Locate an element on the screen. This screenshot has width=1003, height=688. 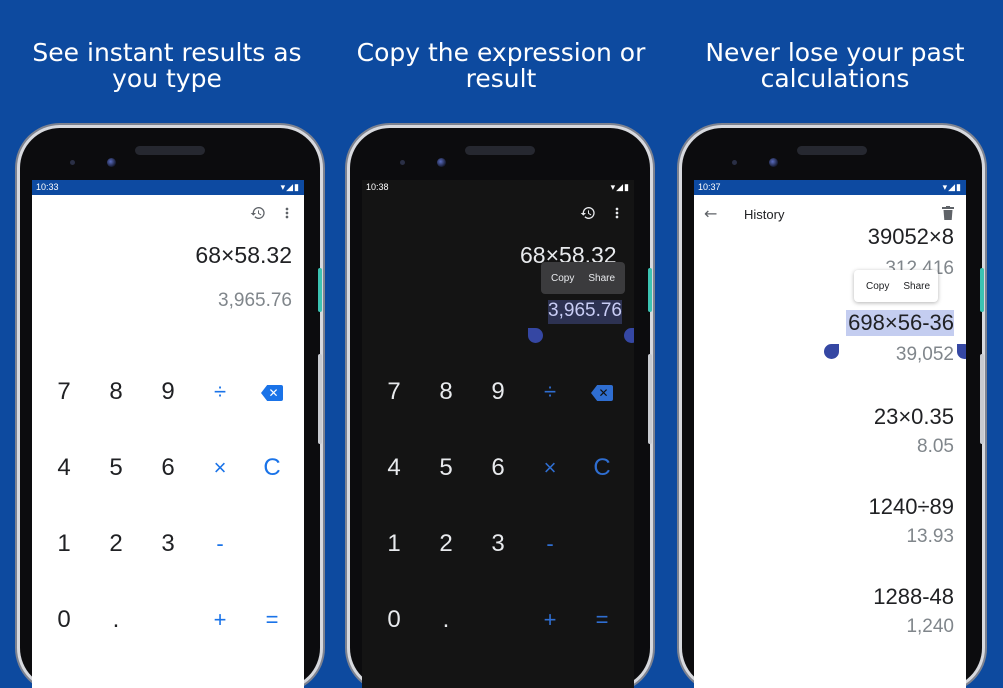
history-entry: 1288-48 1,240 is located at coordinates (913, 611).